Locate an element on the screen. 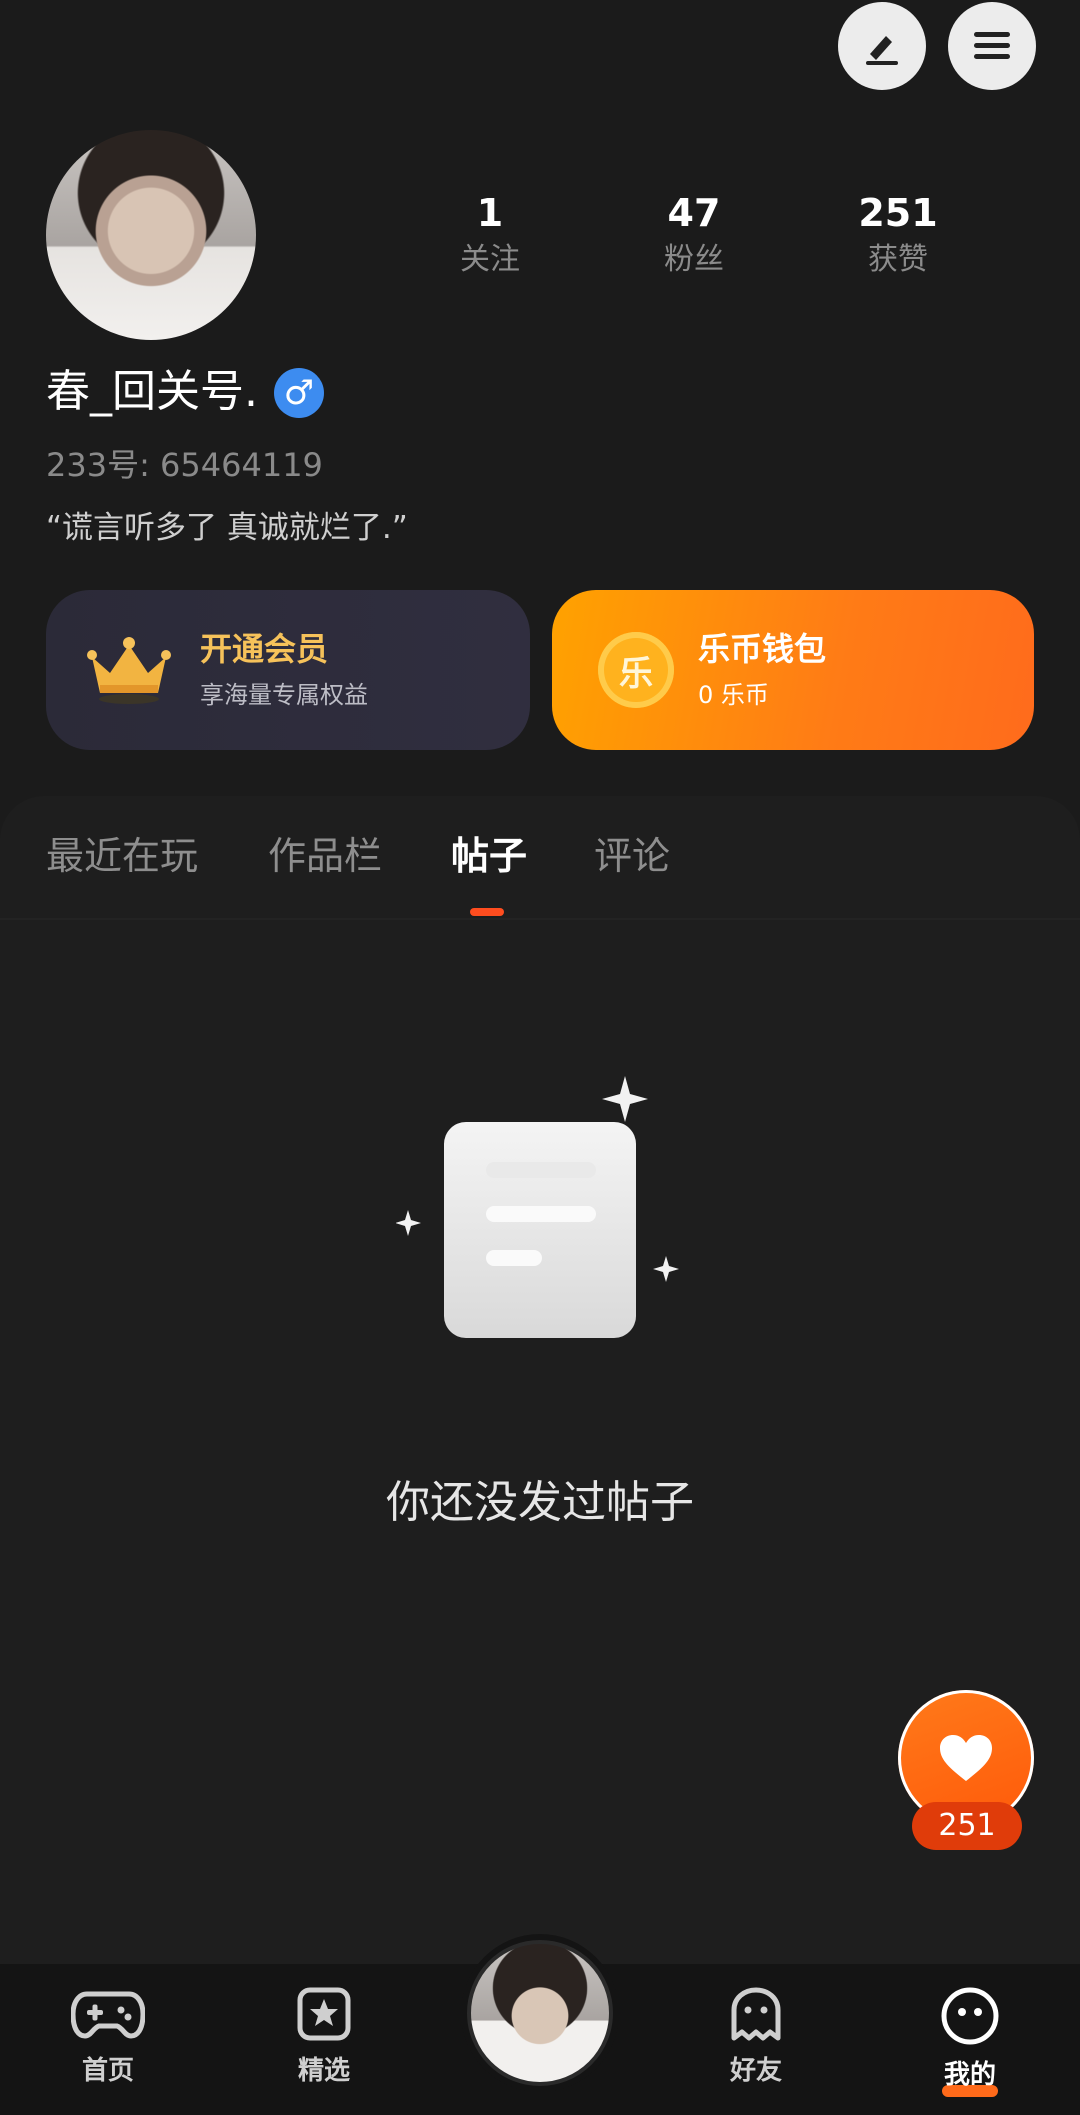  nav-center-avatar is located at coordinates (540, 2013).